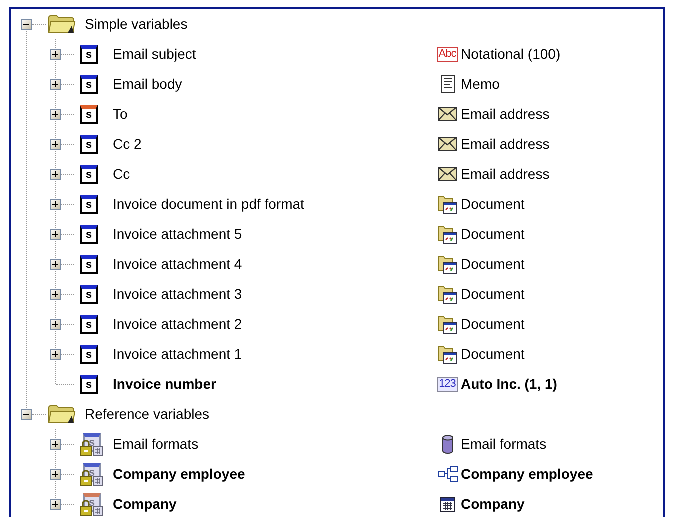  What do you see at coordinates (447, 54) in the screenshot?
I see `abc-icon: Abc` at bounding box center [447, 54].